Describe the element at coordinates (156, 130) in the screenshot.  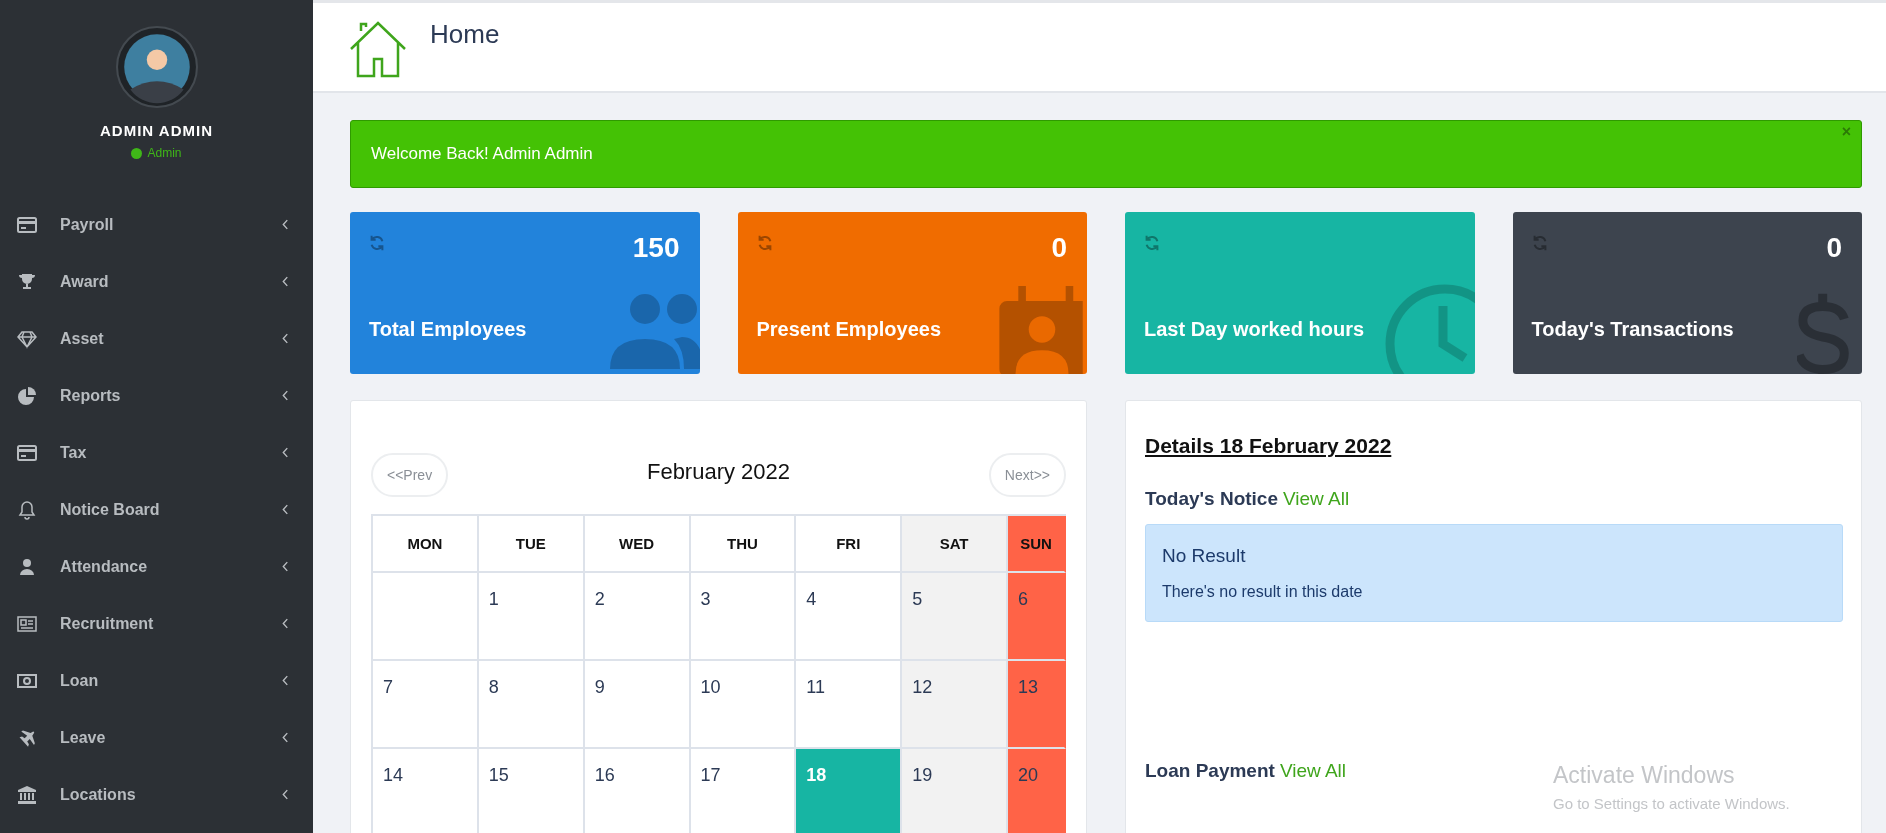
I see `user-name: ADMIN ADMIN` at that location.